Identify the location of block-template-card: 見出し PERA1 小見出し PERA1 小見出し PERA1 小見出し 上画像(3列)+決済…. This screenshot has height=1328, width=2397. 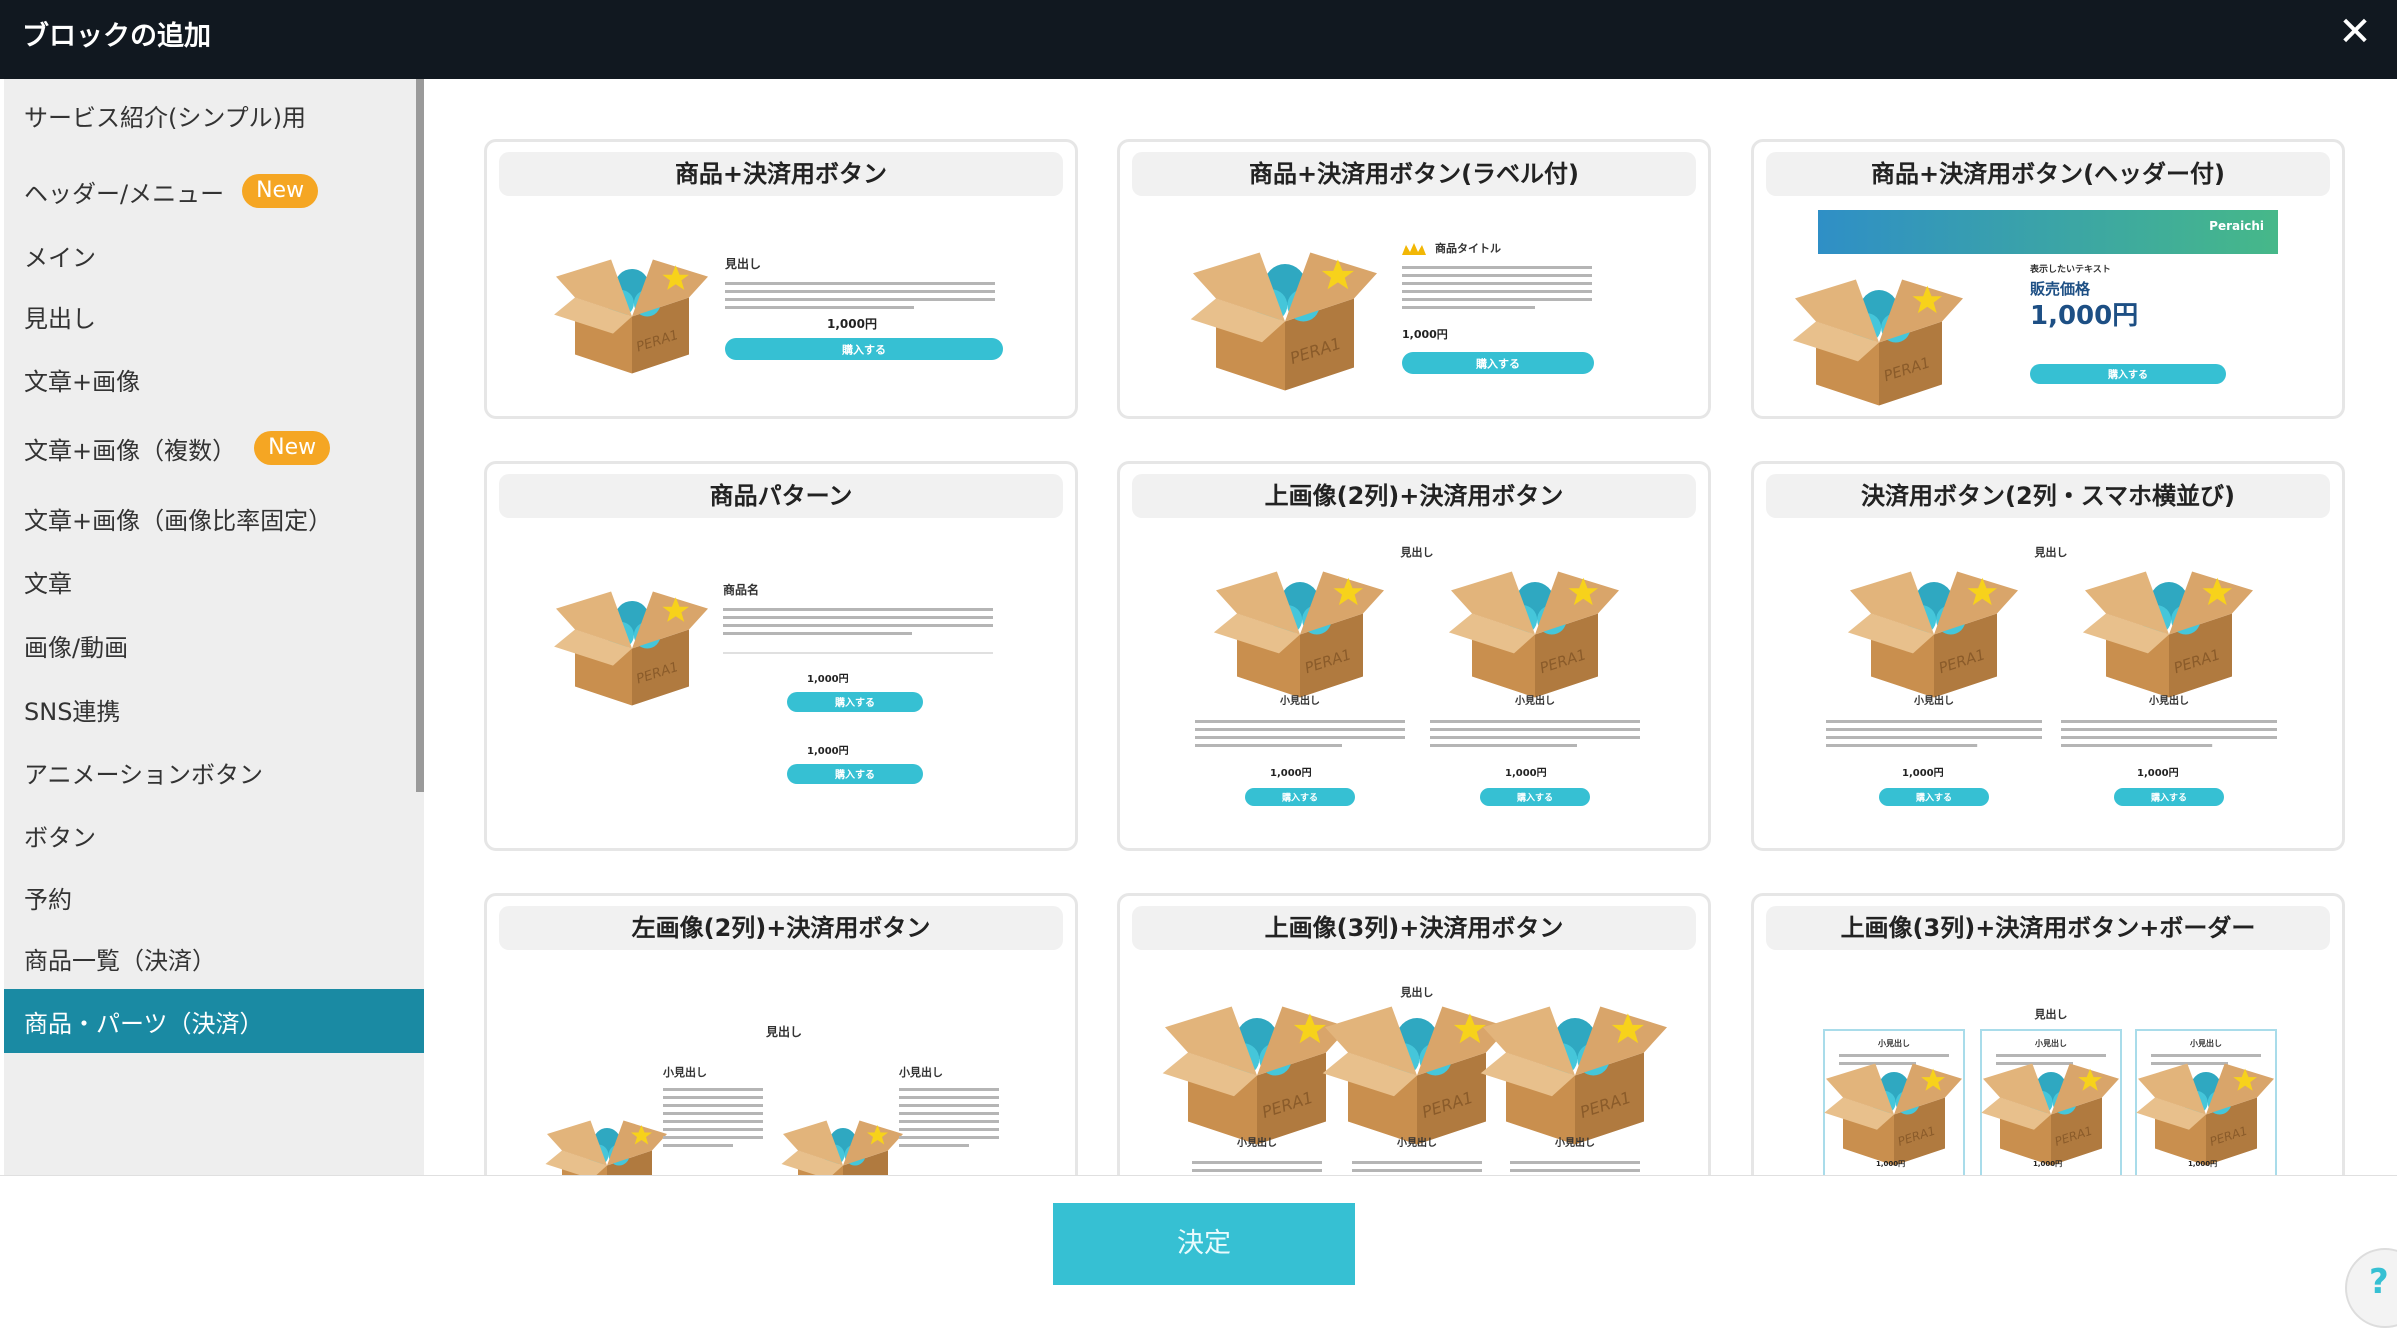
(1414, 1034).